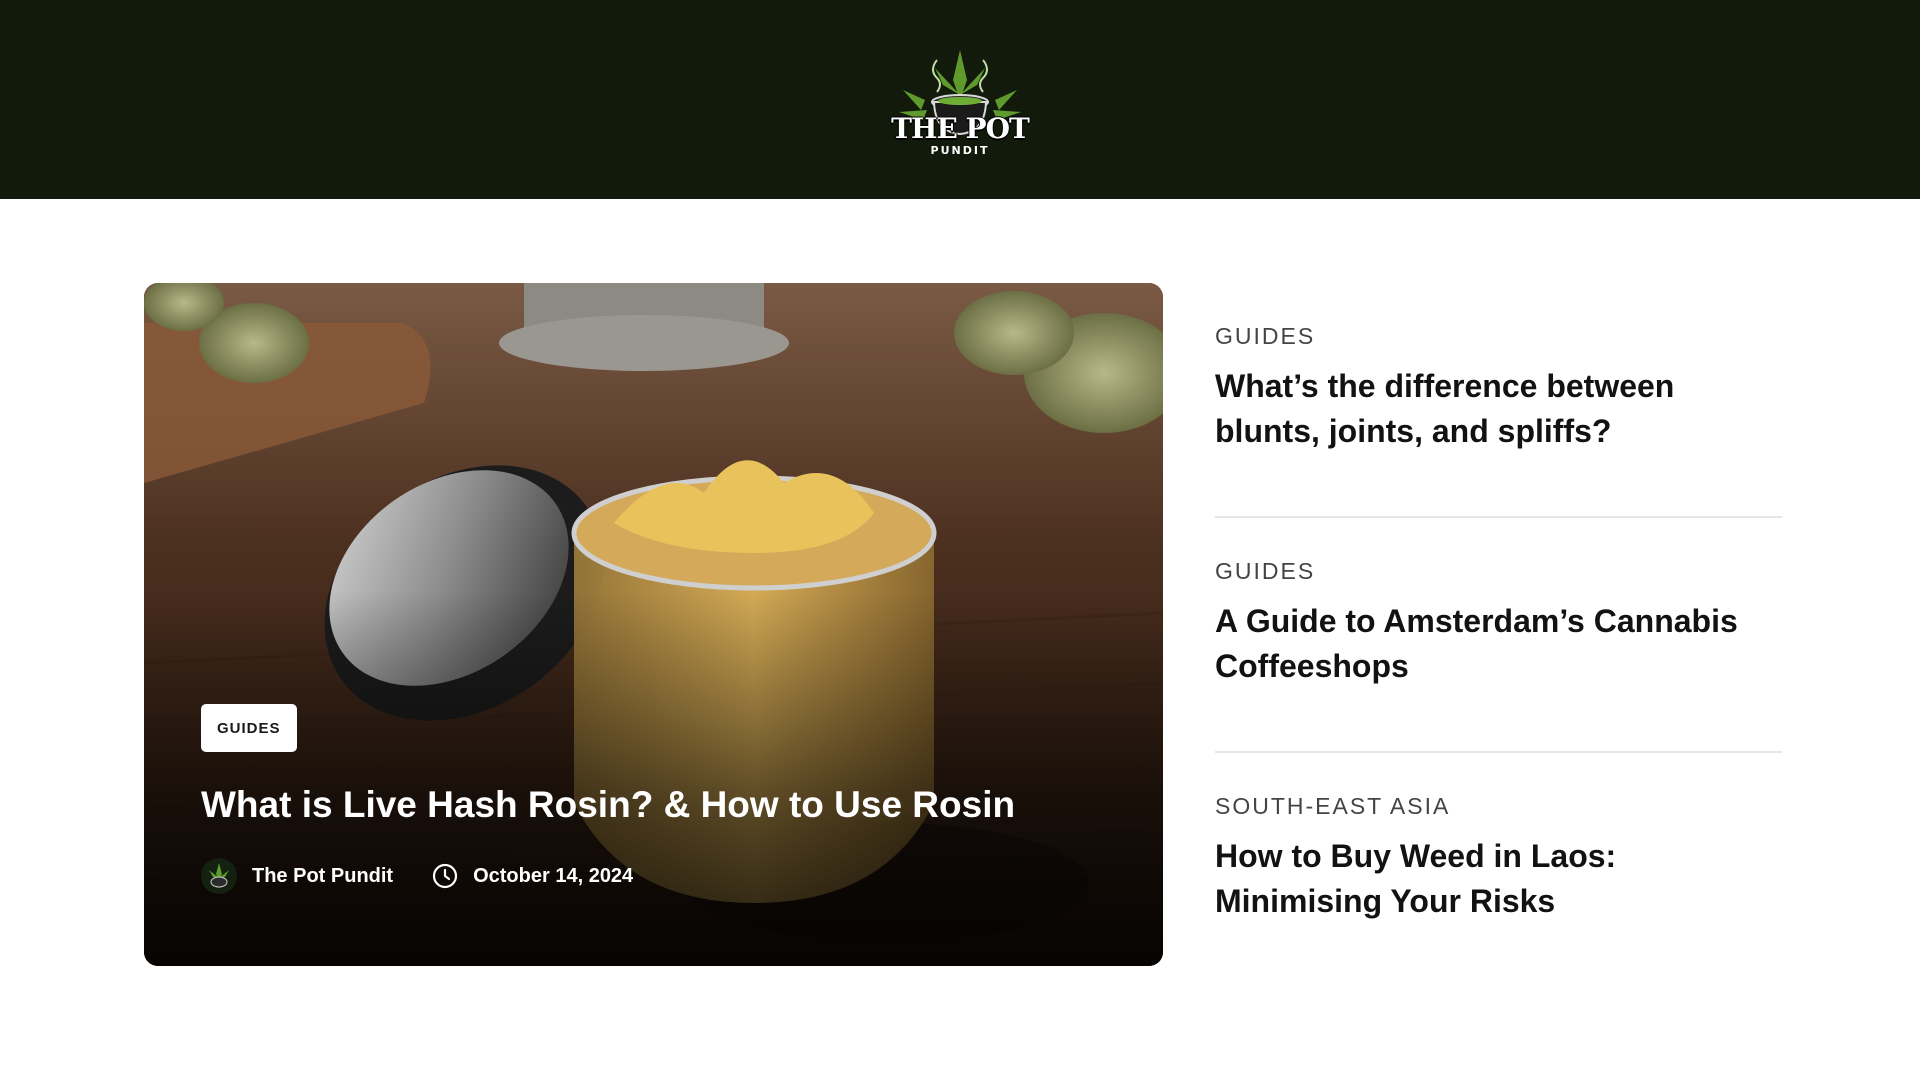  Describe the element at coordinates (960, 128) in the screenshot. I see `logo-text: THE POT` at that location.